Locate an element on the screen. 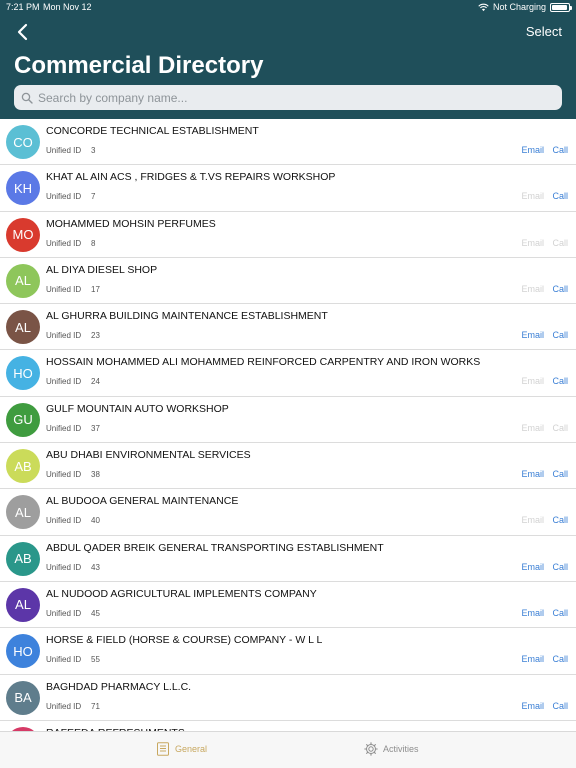 The width and height of the screenshot is (576, 768). unified-id-value: 7 is located at coordinates (93, 197).